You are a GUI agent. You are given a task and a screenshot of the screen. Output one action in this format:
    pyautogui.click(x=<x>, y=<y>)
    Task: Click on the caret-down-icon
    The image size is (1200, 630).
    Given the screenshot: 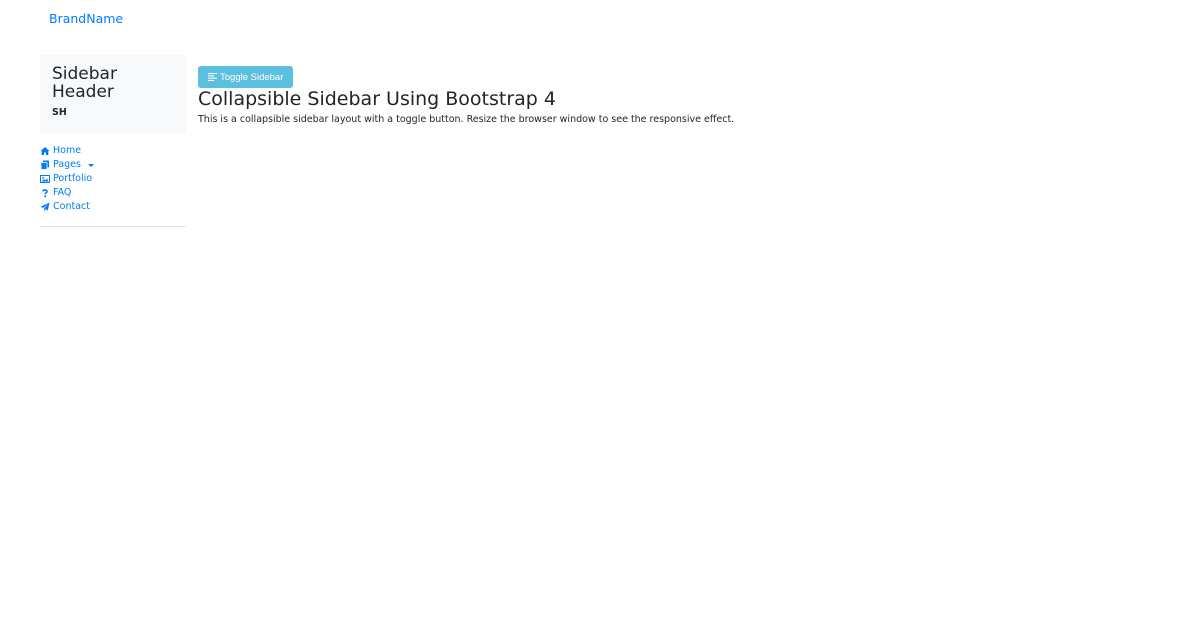 What is the action you would take?
    pyautogui.click(x=90, y=165)
    